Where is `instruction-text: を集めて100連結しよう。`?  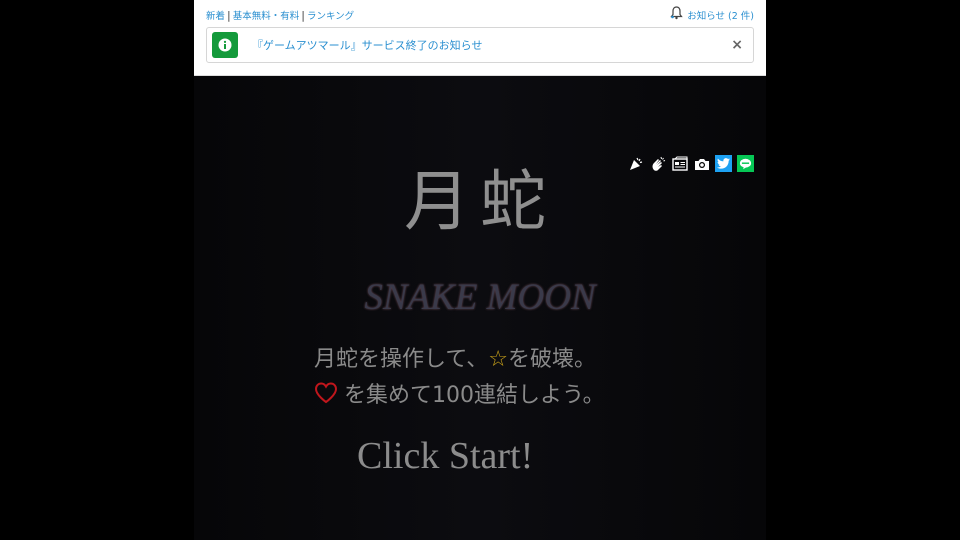
instruction-text: を集めて100連結しよう。 is located at coordinates (474, 395).